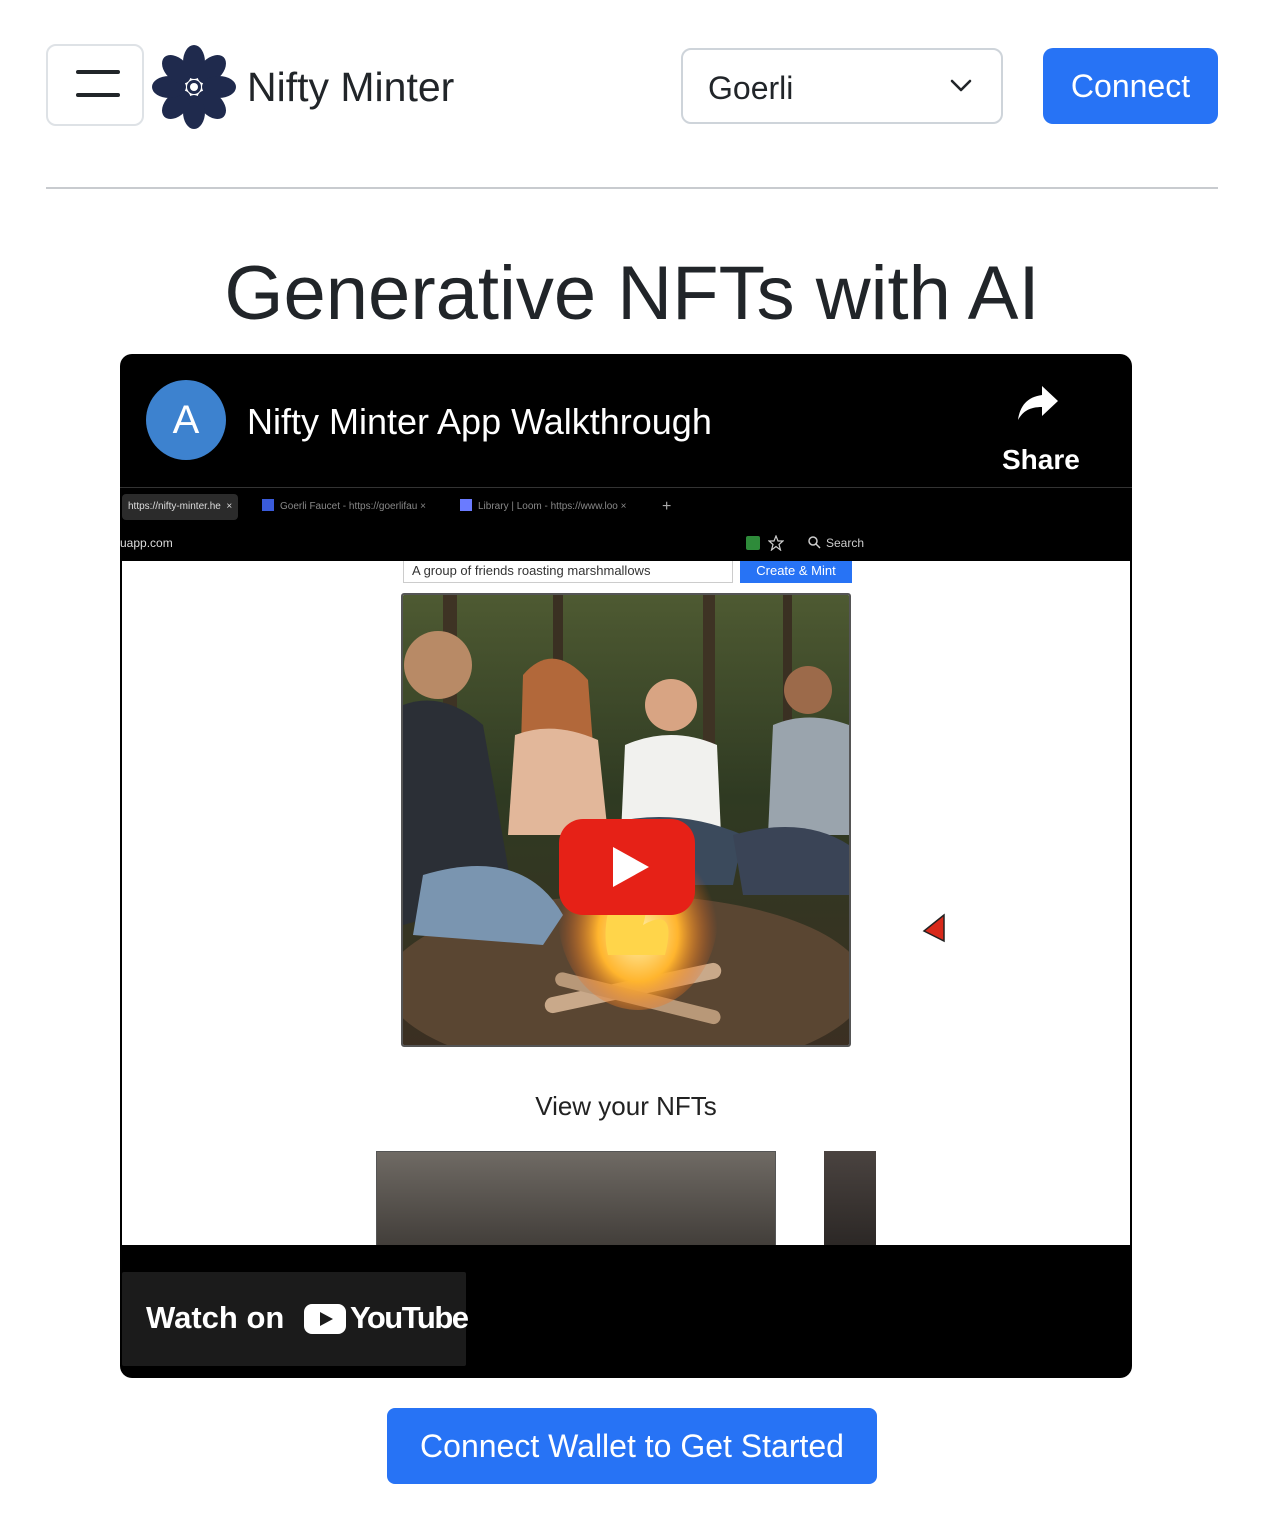 The image size is (1274, 1516). I want to click on recorded-search-label: Search, so click(845, 543).